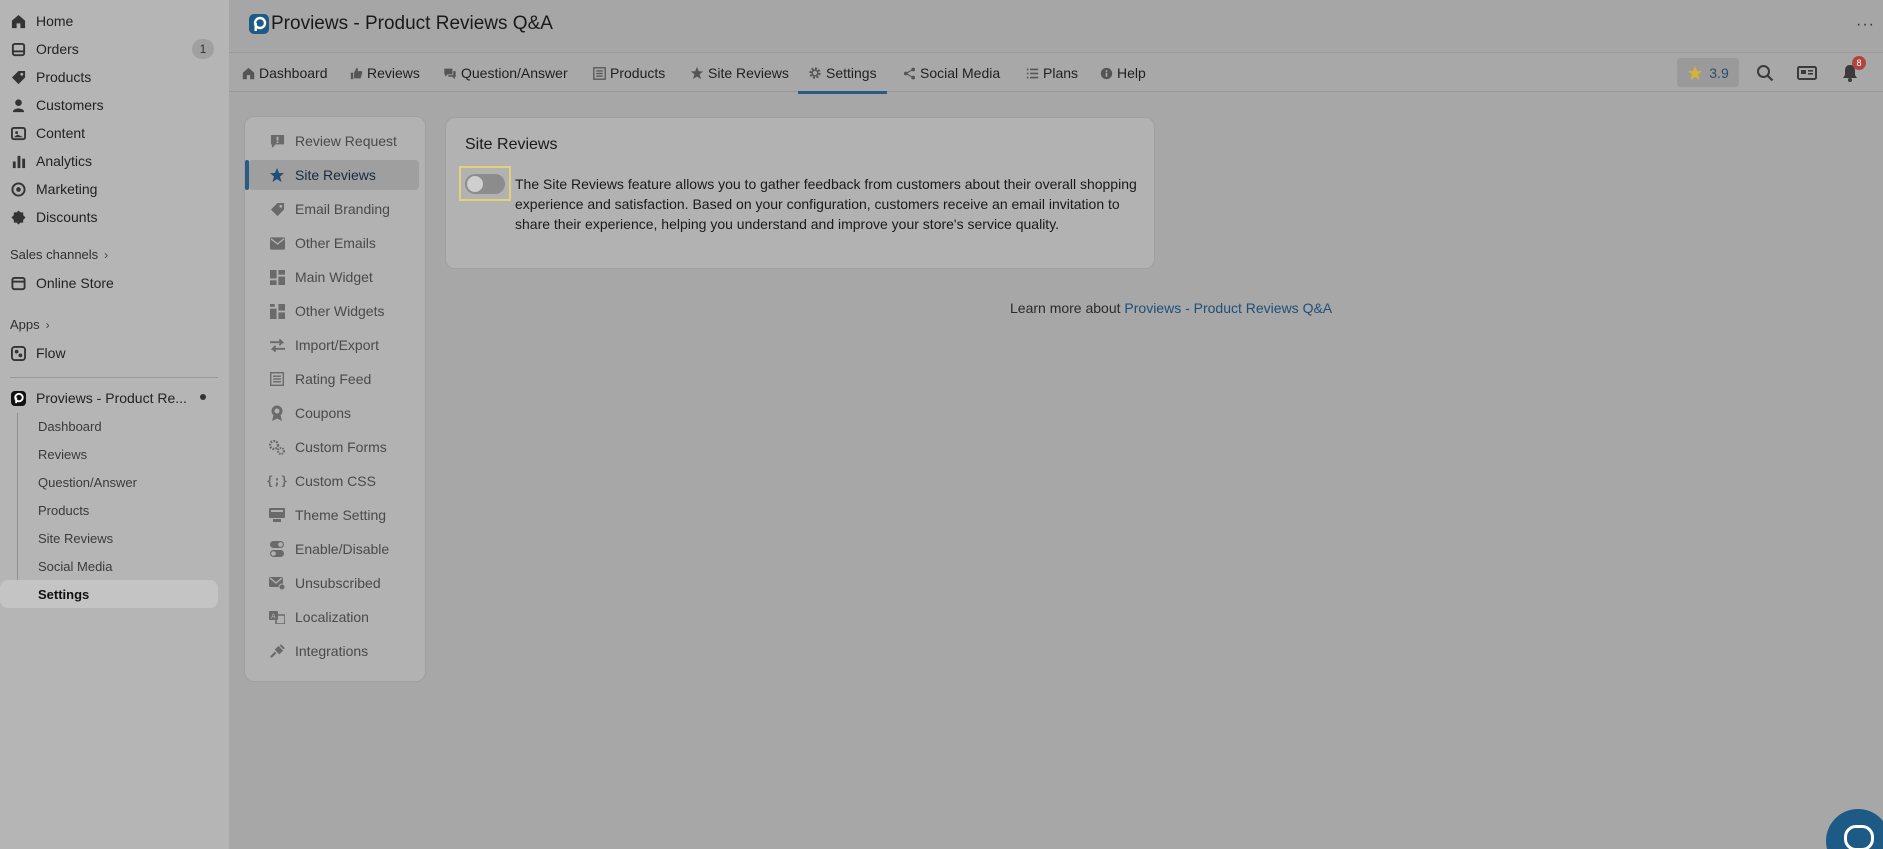 This screenshot has width=1883, height=849. Describe the element at coordinates (70, 426) in the screenshot. I see `subnav-dashboard: Dashboard` at that location.